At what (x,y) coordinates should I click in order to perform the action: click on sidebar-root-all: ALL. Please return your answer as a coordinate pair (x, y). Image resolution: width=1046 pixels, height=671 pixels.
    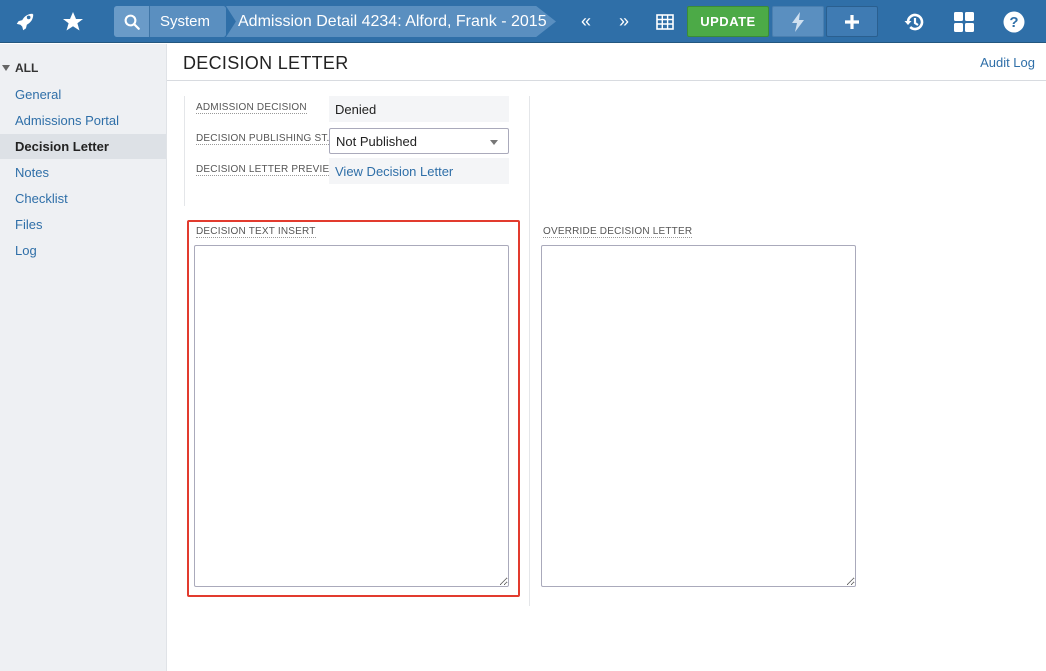
    Looking at the image, I should click on (19, 68).